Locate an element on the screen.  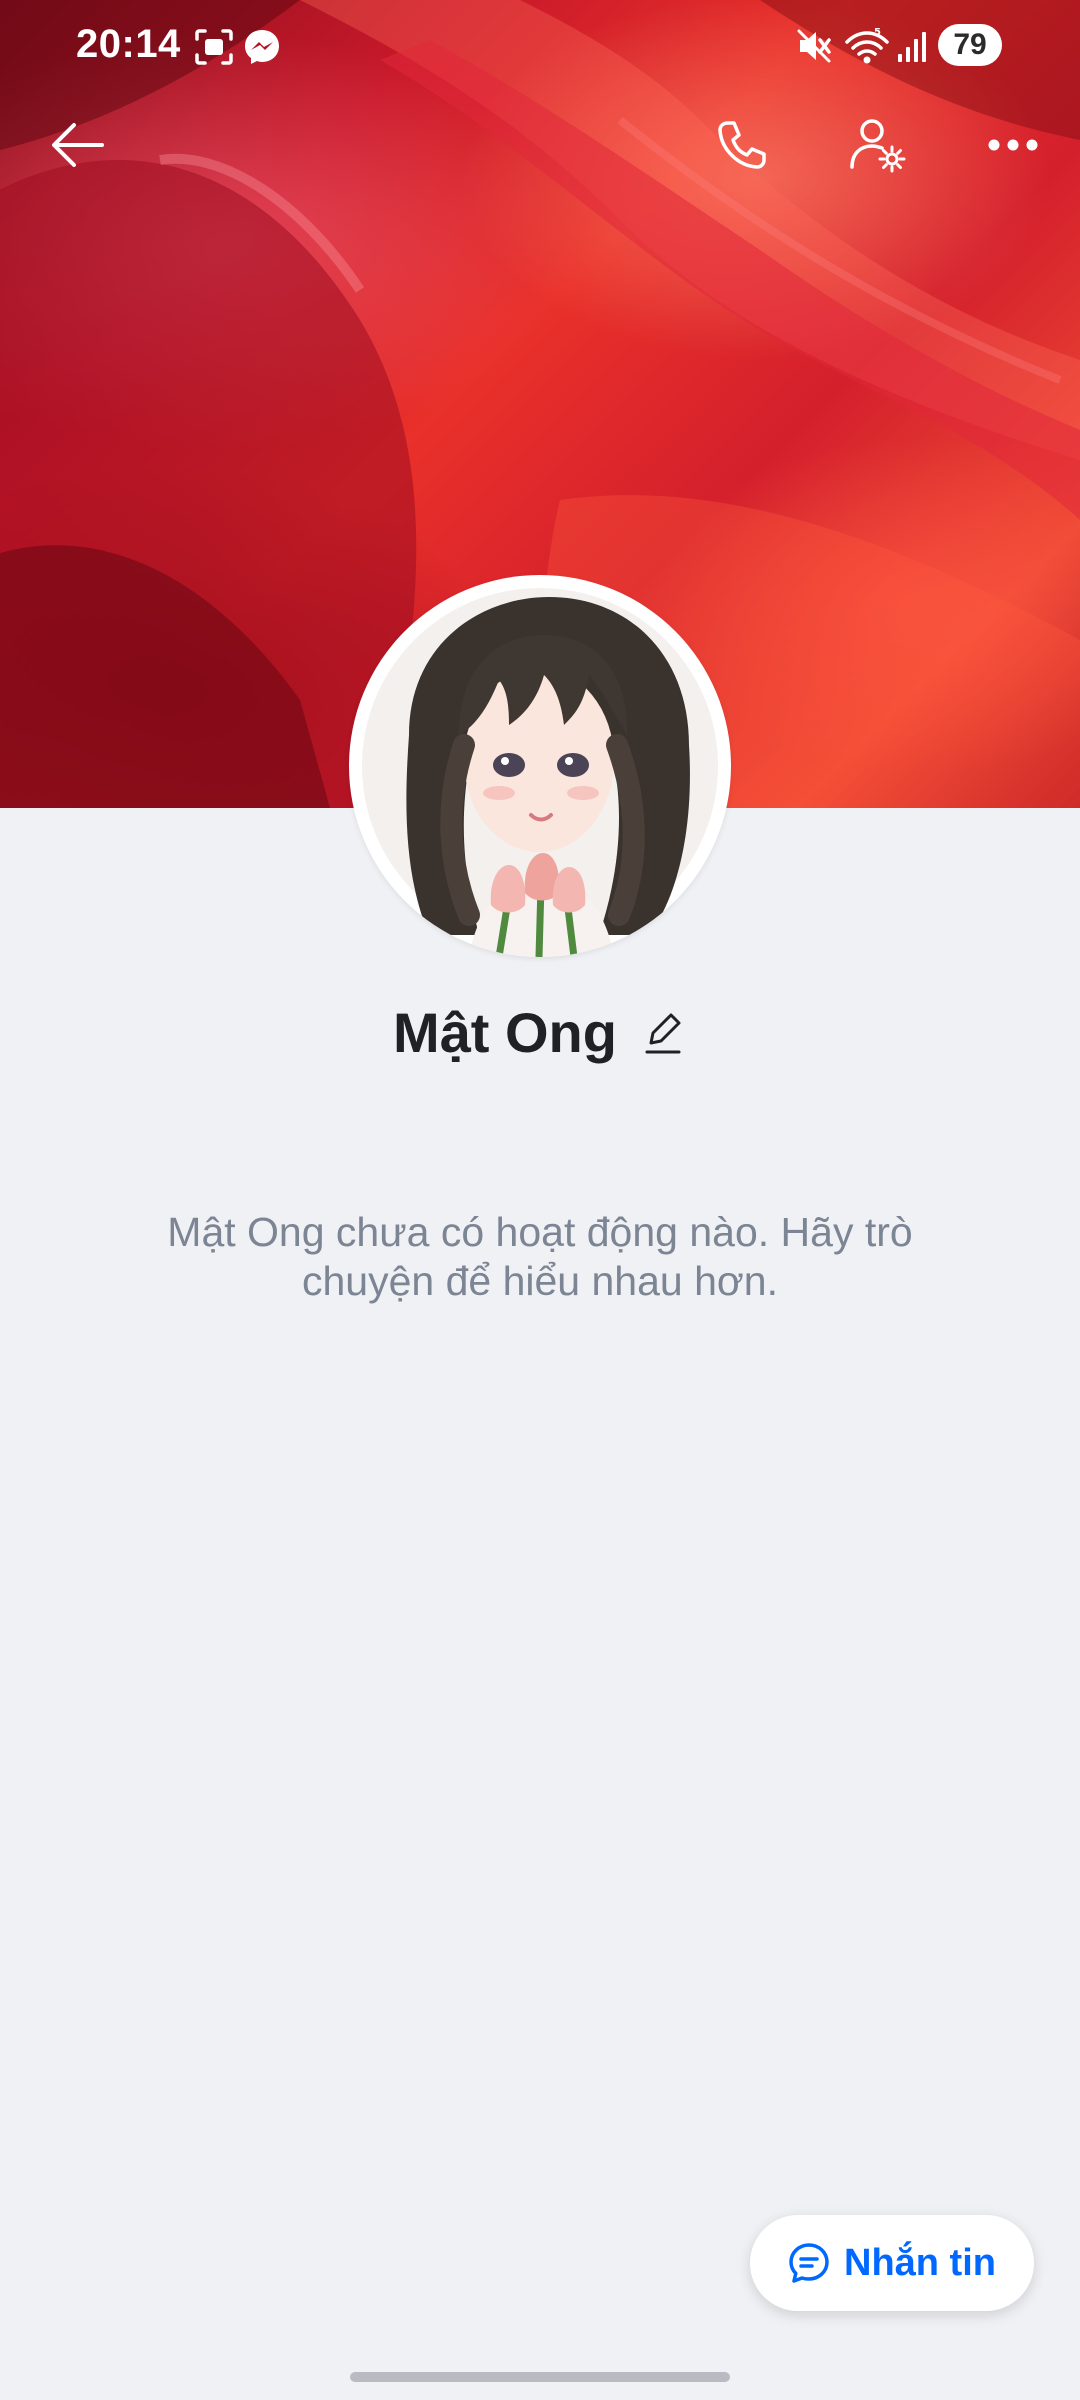
avatar is located at coordinates (540, 766).